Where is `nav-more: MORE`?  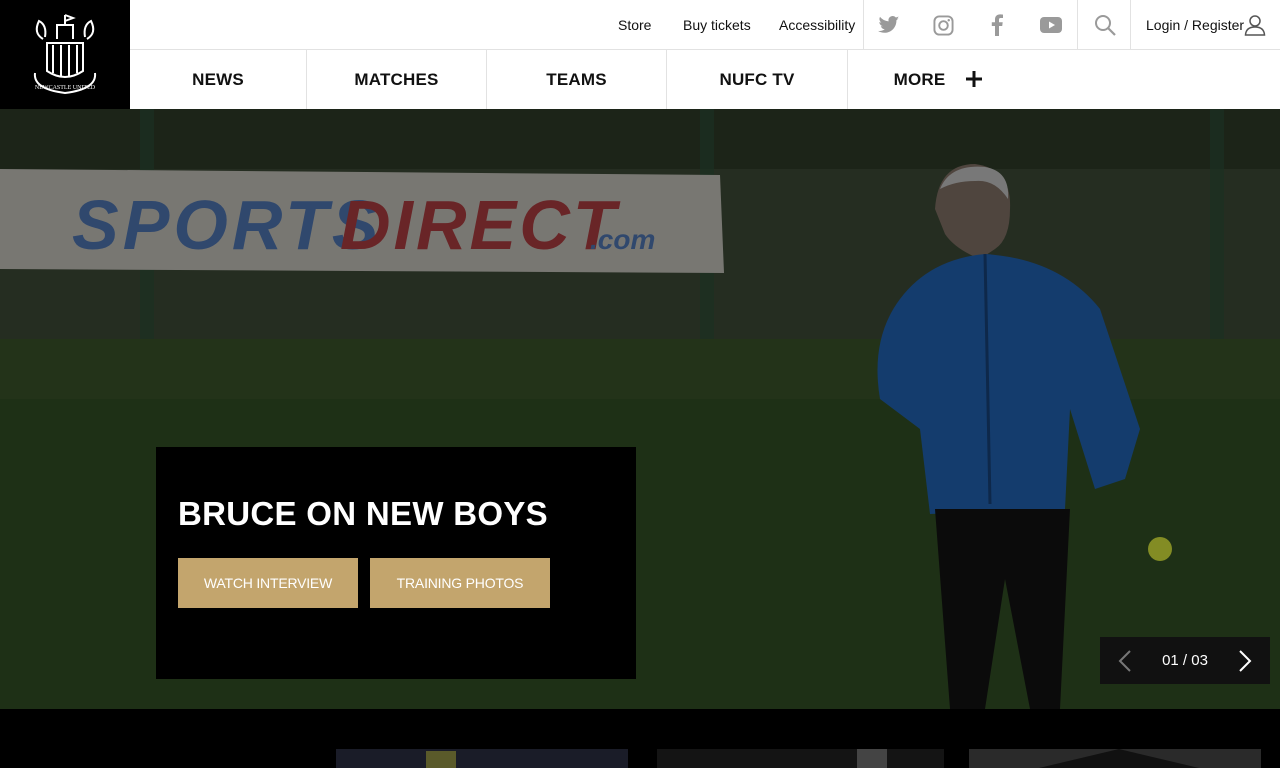
nav-more: MORE is located at coordinates (938, 79).